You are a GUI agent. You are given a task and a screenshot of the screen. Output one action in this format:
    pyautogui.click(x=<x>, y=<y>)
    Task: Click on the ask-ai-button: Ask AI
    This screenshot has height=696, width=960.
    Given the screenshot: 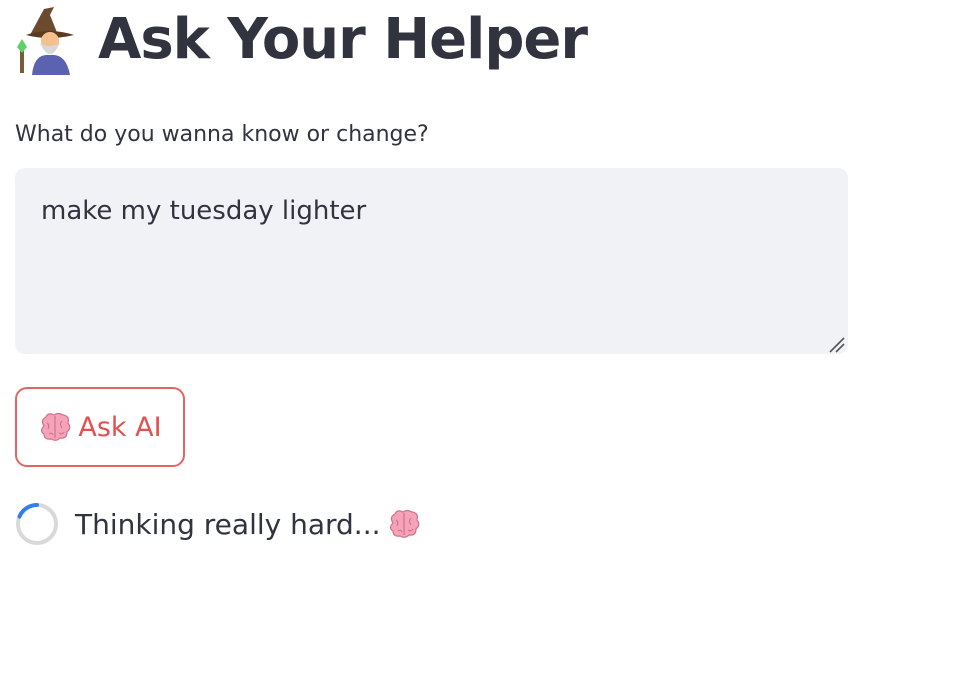 What is the action you would take?
    pyautogui.click(x=100, y=427)
    